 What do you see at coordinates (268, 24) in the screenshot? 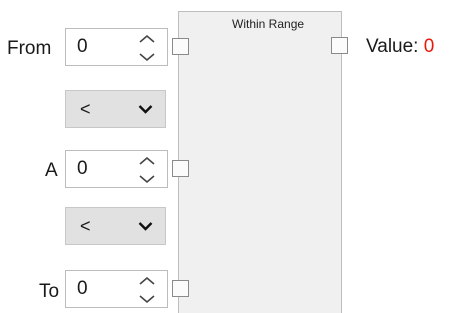
I see `node-title: Within Range` at bounding box center [268, 24].